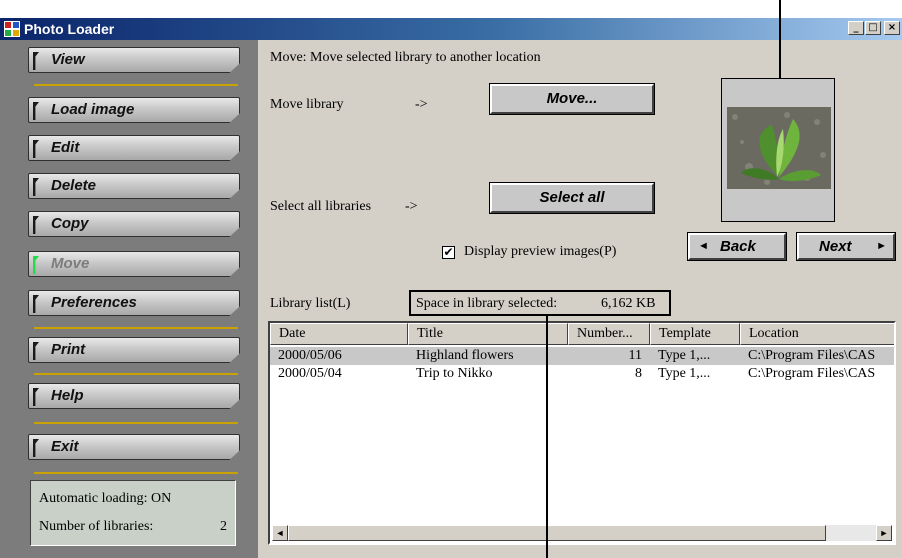  What do you see at coordinates (635, 355) in the screenshot?
I see `table-cell-number: 11` at bounding box center [635, 355].